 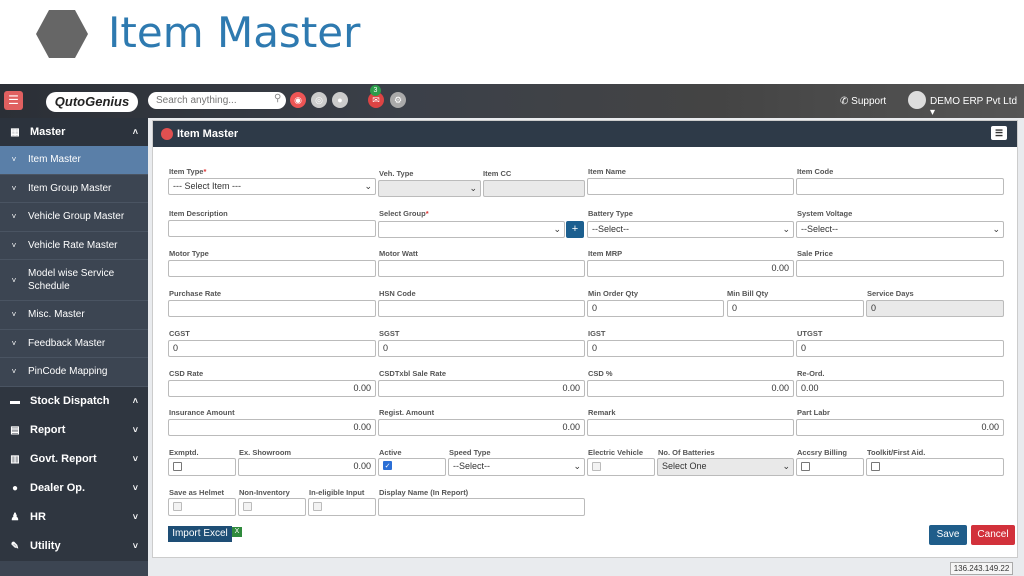 I want to click on battery-type-label: Battery Type, so click(x=610, y=213).